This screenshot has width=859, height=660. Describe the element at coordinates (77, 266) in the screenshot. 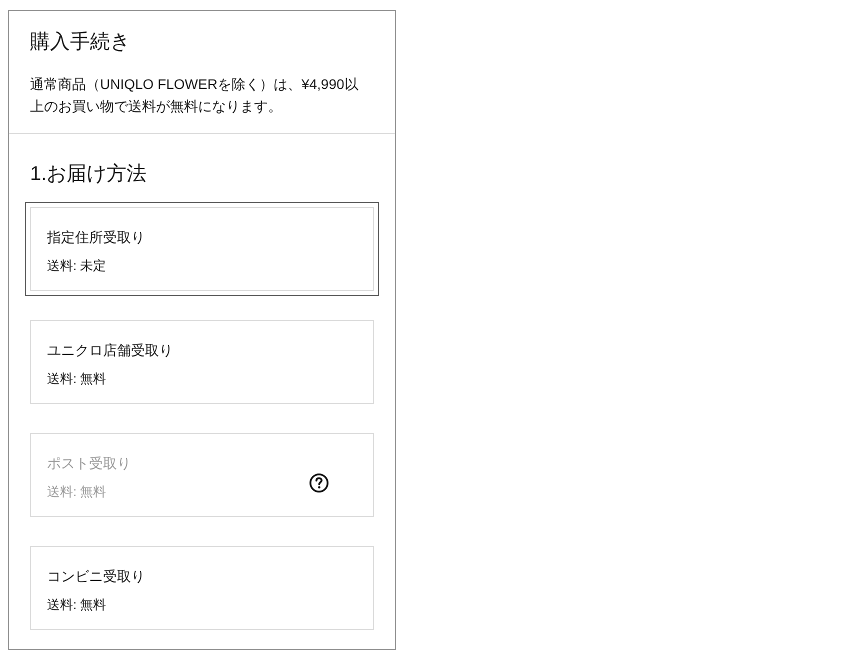

I see `shipping-fee: 送料: 未定` at that location.